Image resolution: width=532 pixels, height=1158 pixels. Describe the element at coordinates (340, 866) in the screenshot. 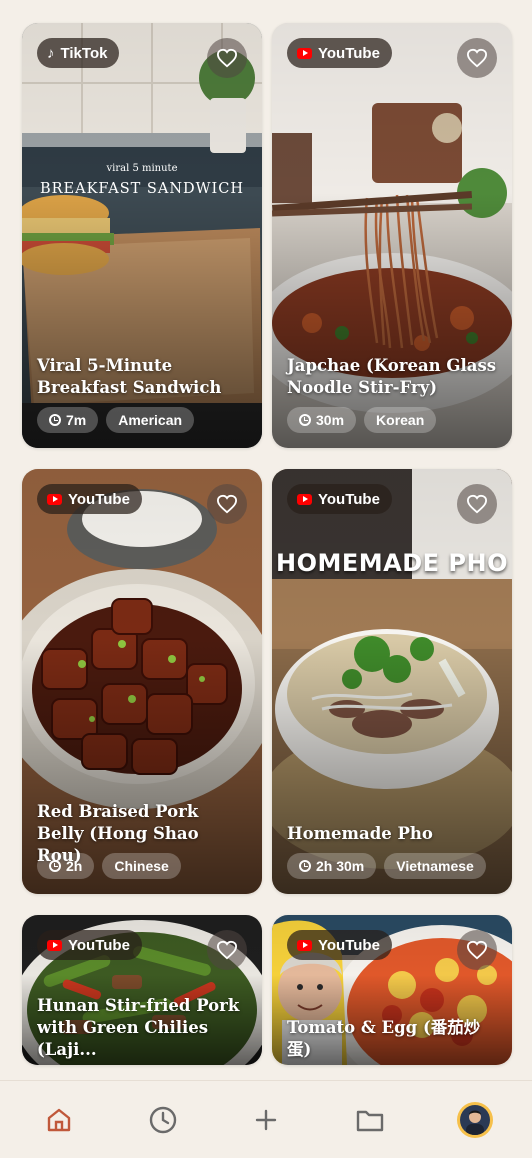

I see `time-label: 2h 30m` at that location.